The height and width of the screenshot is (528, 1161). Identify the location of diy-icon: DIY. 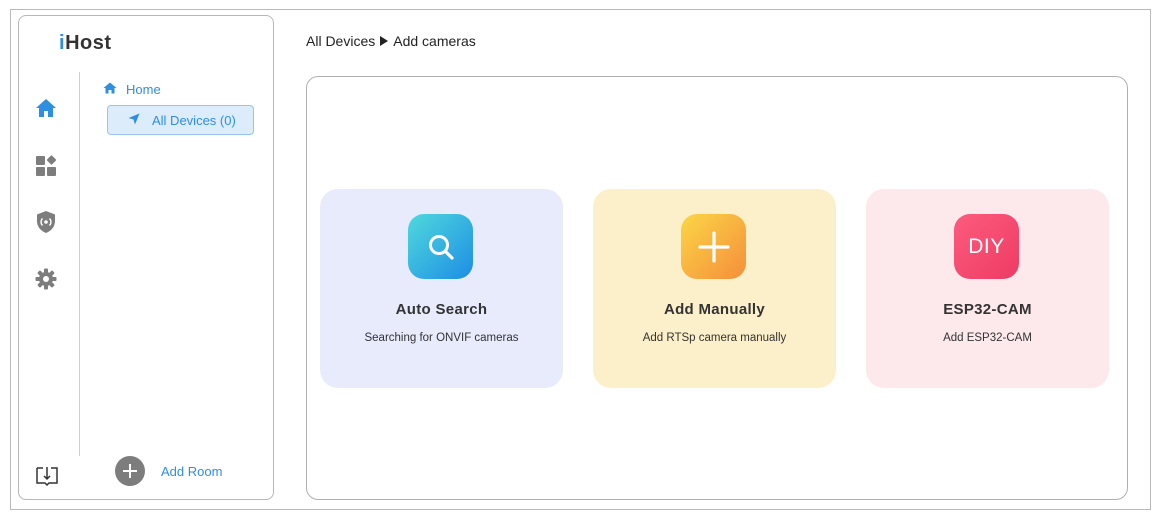
(986, 246).